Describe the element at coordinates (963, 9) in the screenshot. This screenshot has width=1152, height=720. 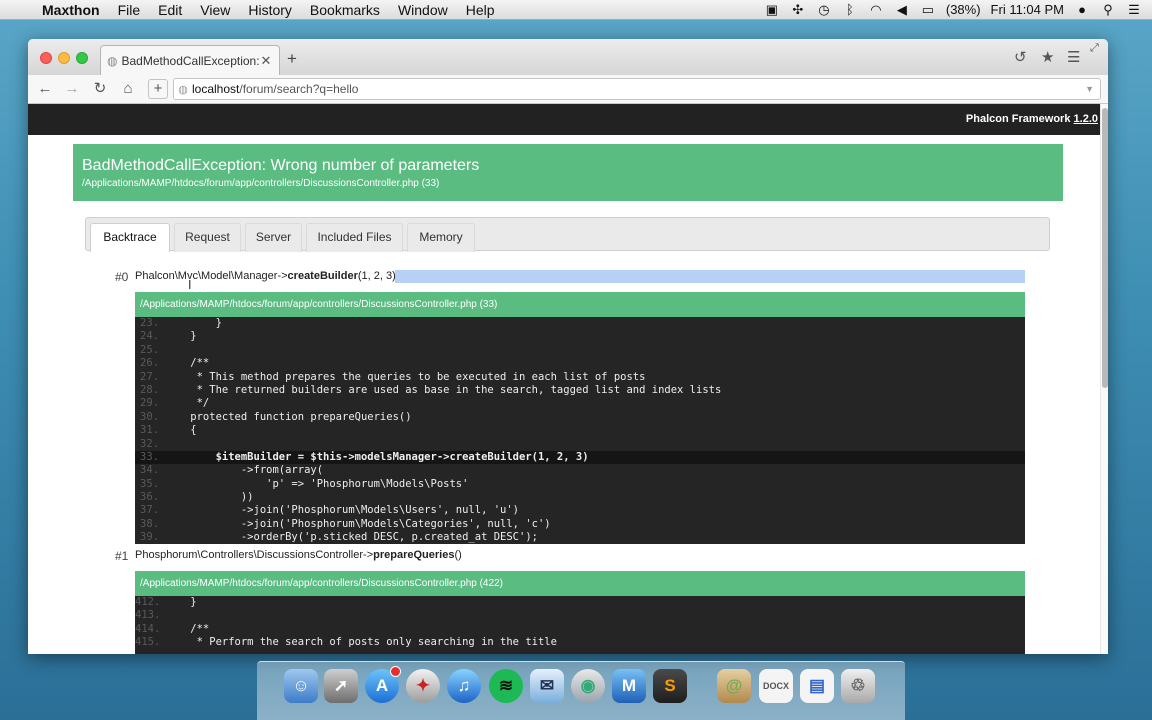
I see `battery-percent: (38%)` at that location.